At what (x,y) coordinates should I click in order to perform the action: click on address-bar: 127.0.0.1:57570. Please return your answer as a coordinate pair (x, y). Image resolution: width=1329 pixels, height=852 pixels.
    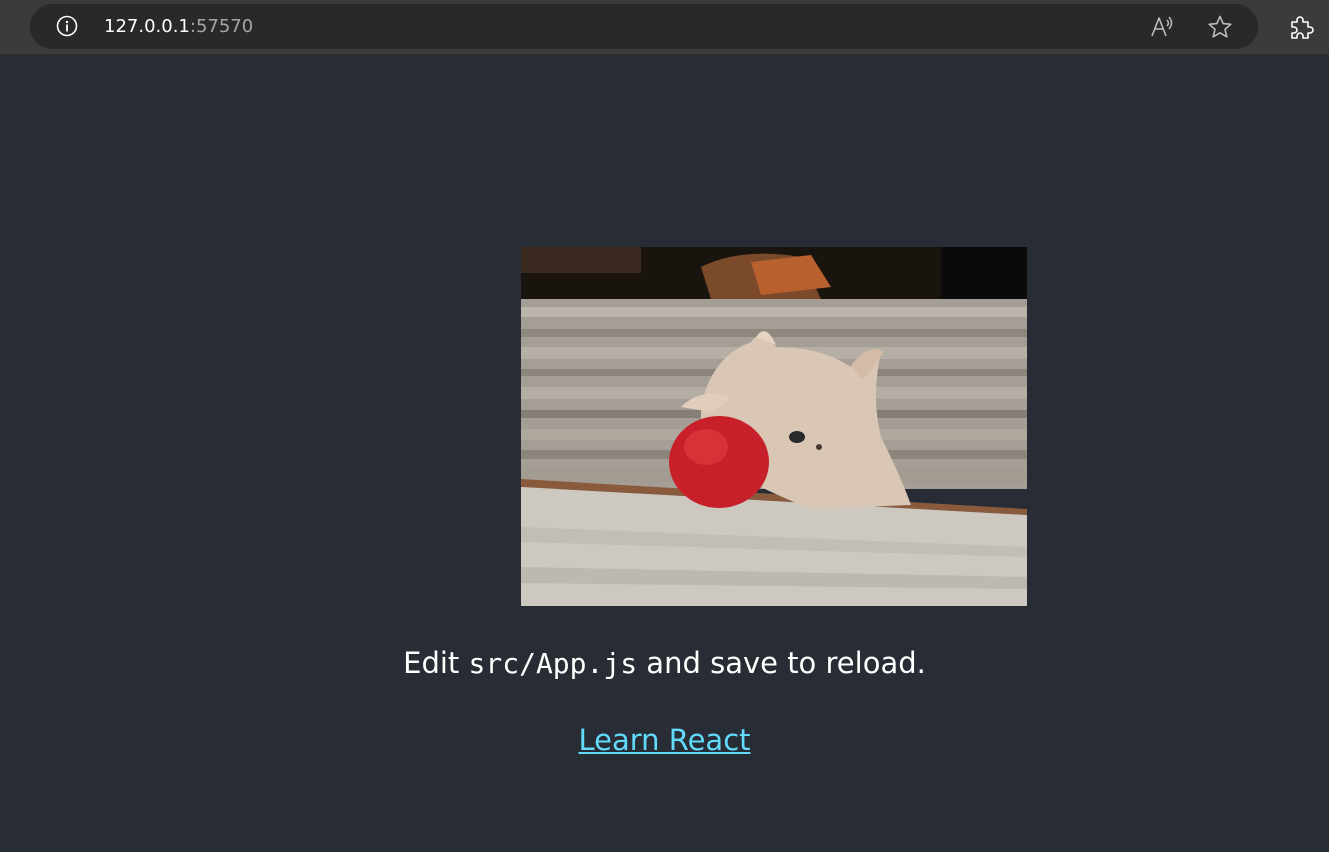
    Looking at the image, I should click on (644, 26).